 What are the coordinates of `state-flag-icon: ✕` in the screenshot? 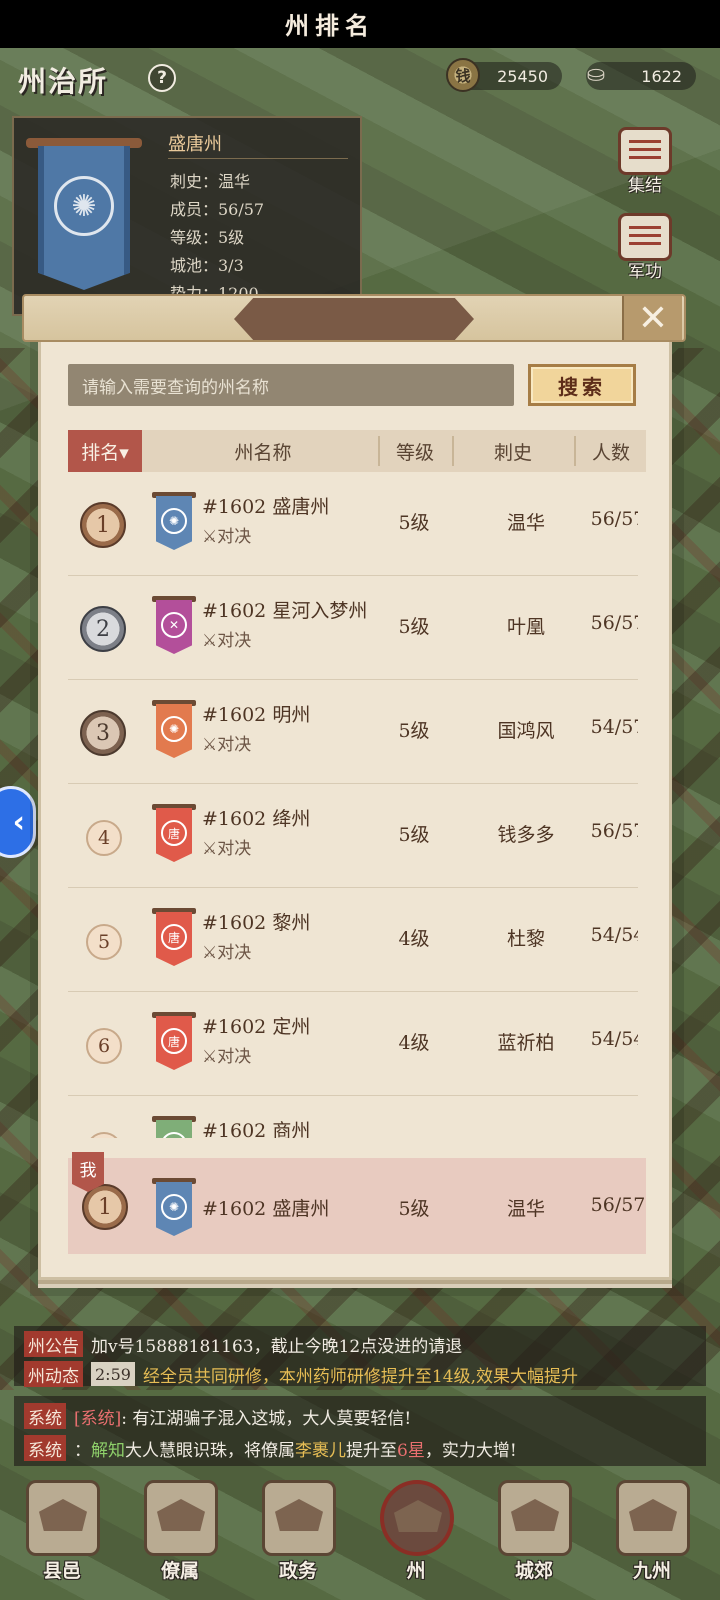 It's located at (174, 625).